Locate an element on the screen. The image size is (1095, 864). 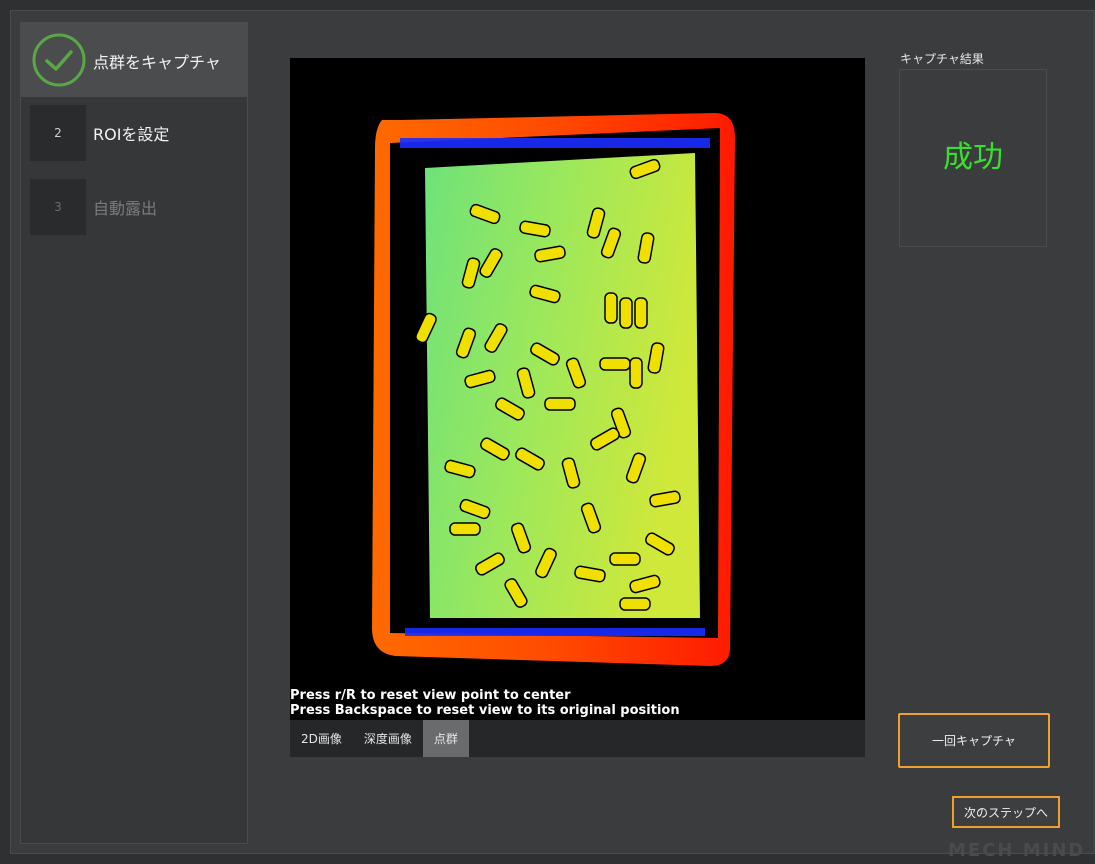
check-circle-icon is located at coordinates (59, 60).